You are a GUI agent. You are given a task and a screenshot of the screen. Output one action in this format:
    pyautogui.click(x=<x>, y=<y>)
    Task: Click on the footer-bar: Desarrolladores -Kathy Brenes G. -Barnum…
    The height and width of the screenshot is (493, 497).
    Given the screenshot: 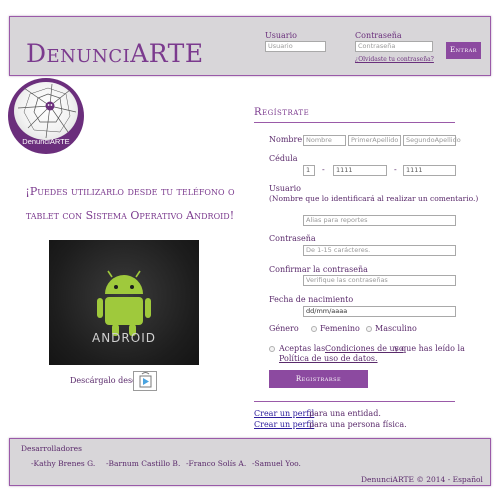 What is the action you would take?
    pyautogui.click(x=250, y=462)
    